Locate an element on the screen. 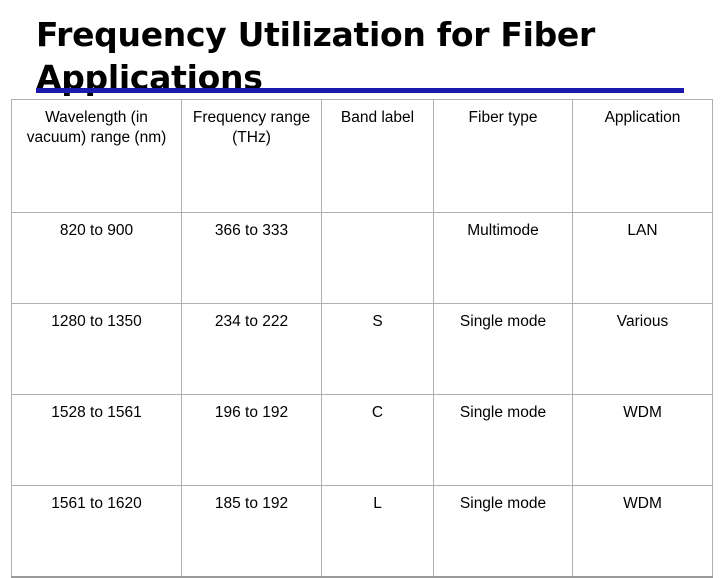  column-header-frequency: Frequency range (THz) is located at coordinates (251, 156).